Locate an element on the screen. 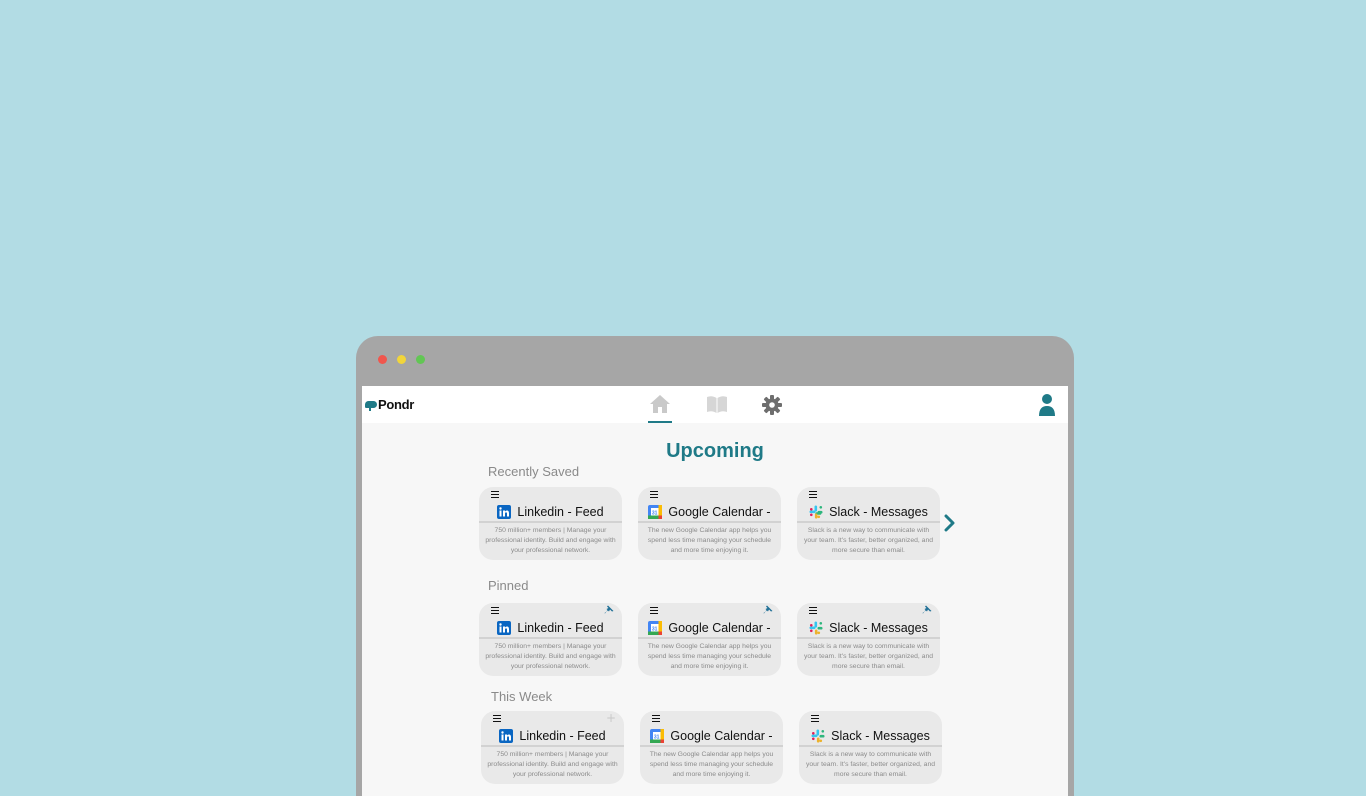 The height and width of the screenshot is (796, 1366). top-navbar: Pondr is located at coordinates (715, 404).